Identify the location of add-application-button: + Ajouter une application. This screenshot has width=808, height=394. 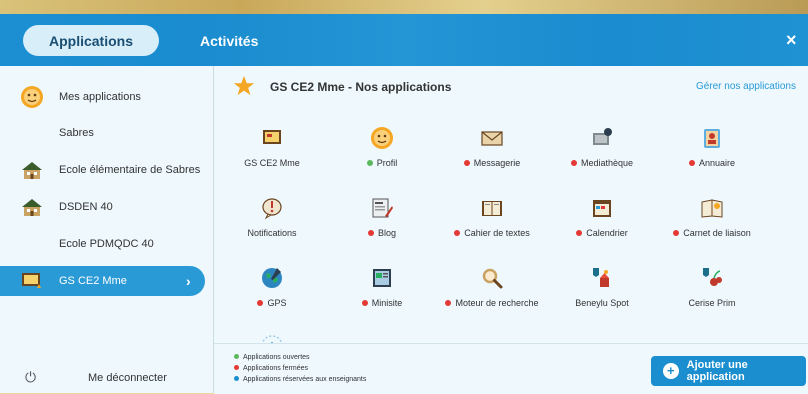
(728, 371).